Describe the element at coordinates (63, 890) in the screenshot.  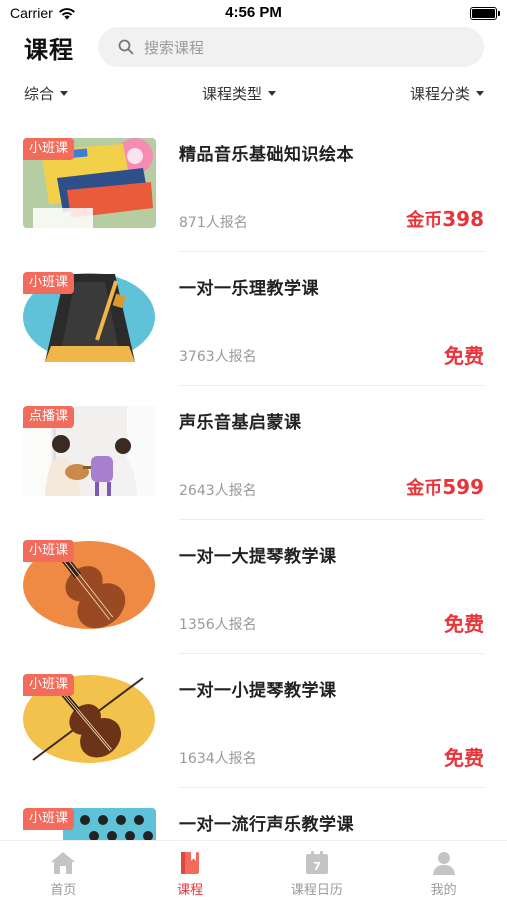
I see `tab-home-label: 首页` at that location.